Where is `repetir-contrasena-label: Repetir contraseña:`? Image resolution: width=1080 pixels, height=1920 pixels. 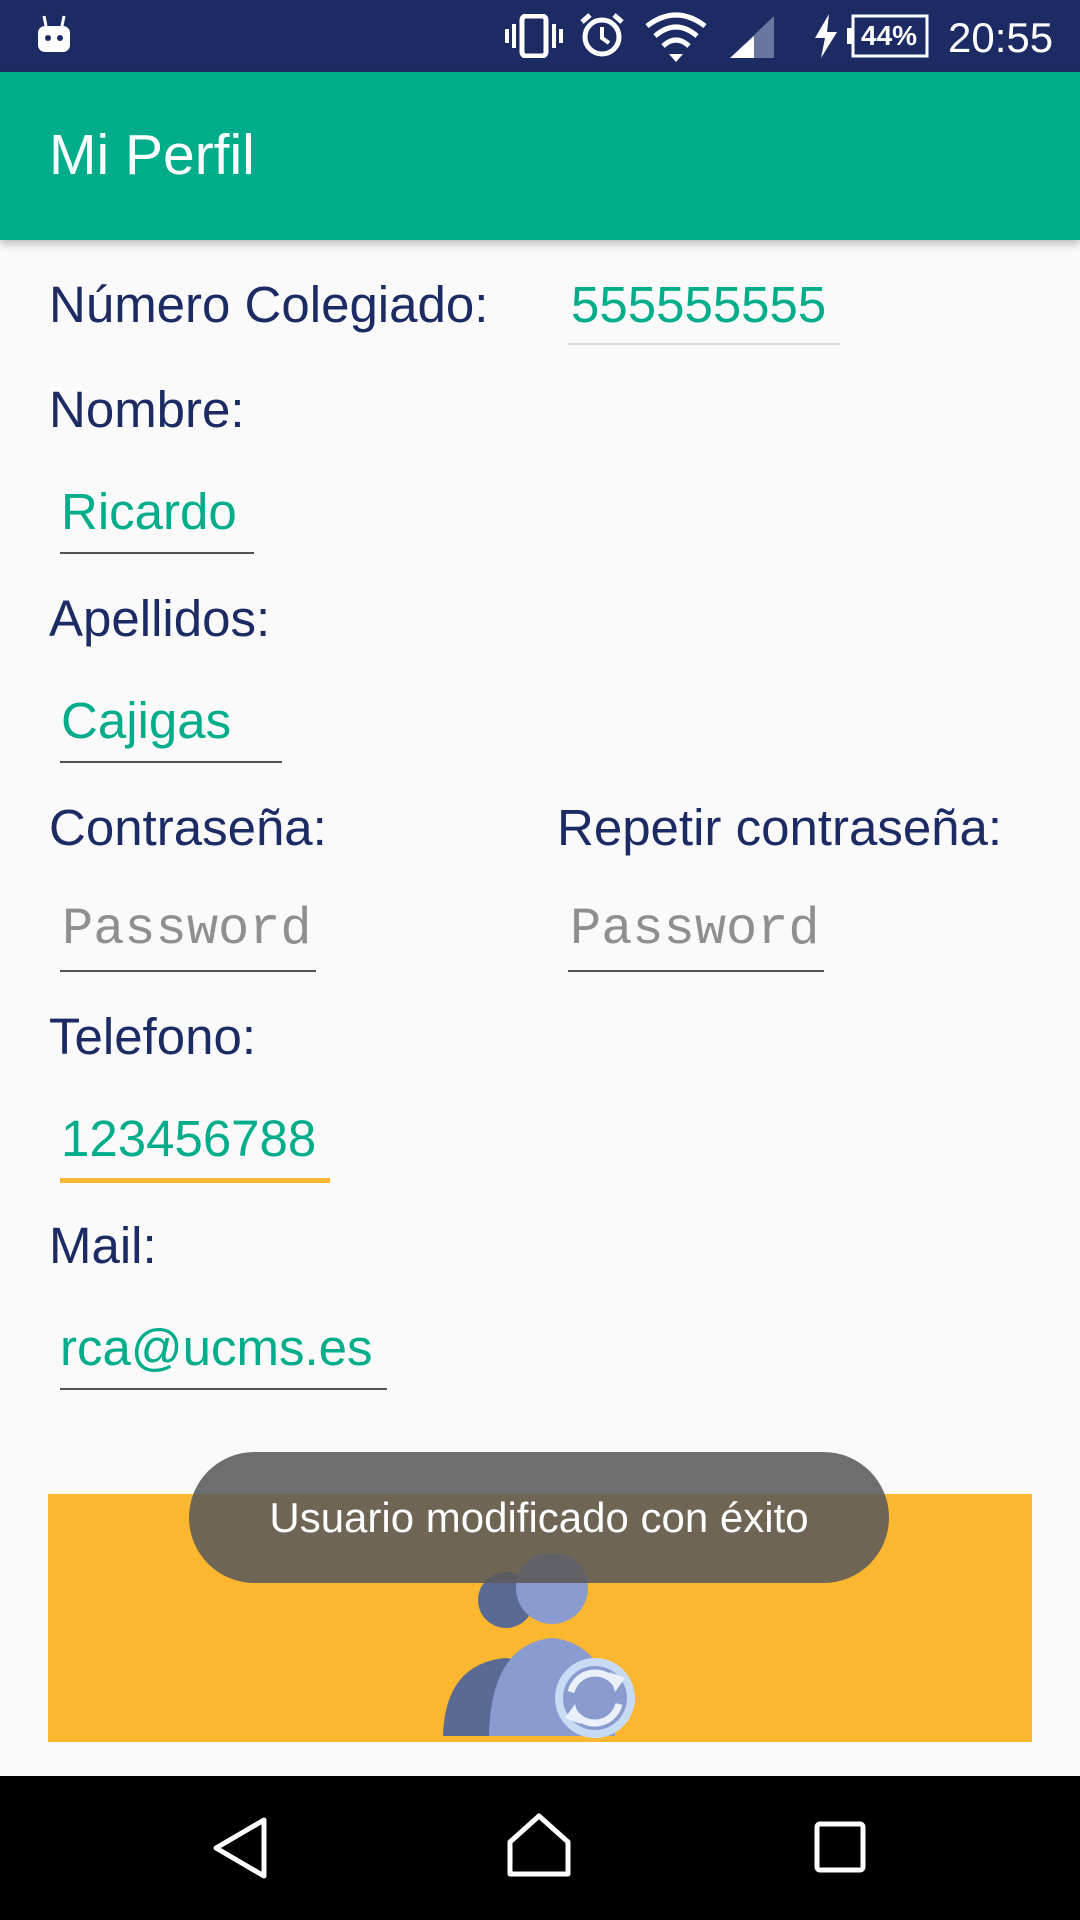
repetir-contrasena-label: Repetir contraseña: is located at coordinates (780, 827).